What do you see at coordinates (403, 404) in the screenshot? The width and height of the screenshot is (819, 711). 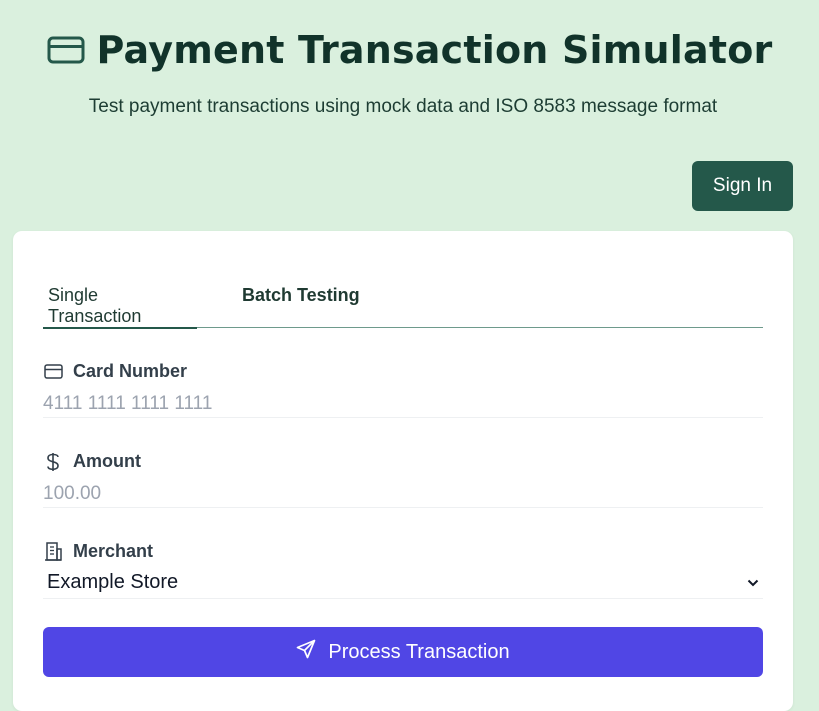 I see `card-number-input` at bounding box center [403, 404].